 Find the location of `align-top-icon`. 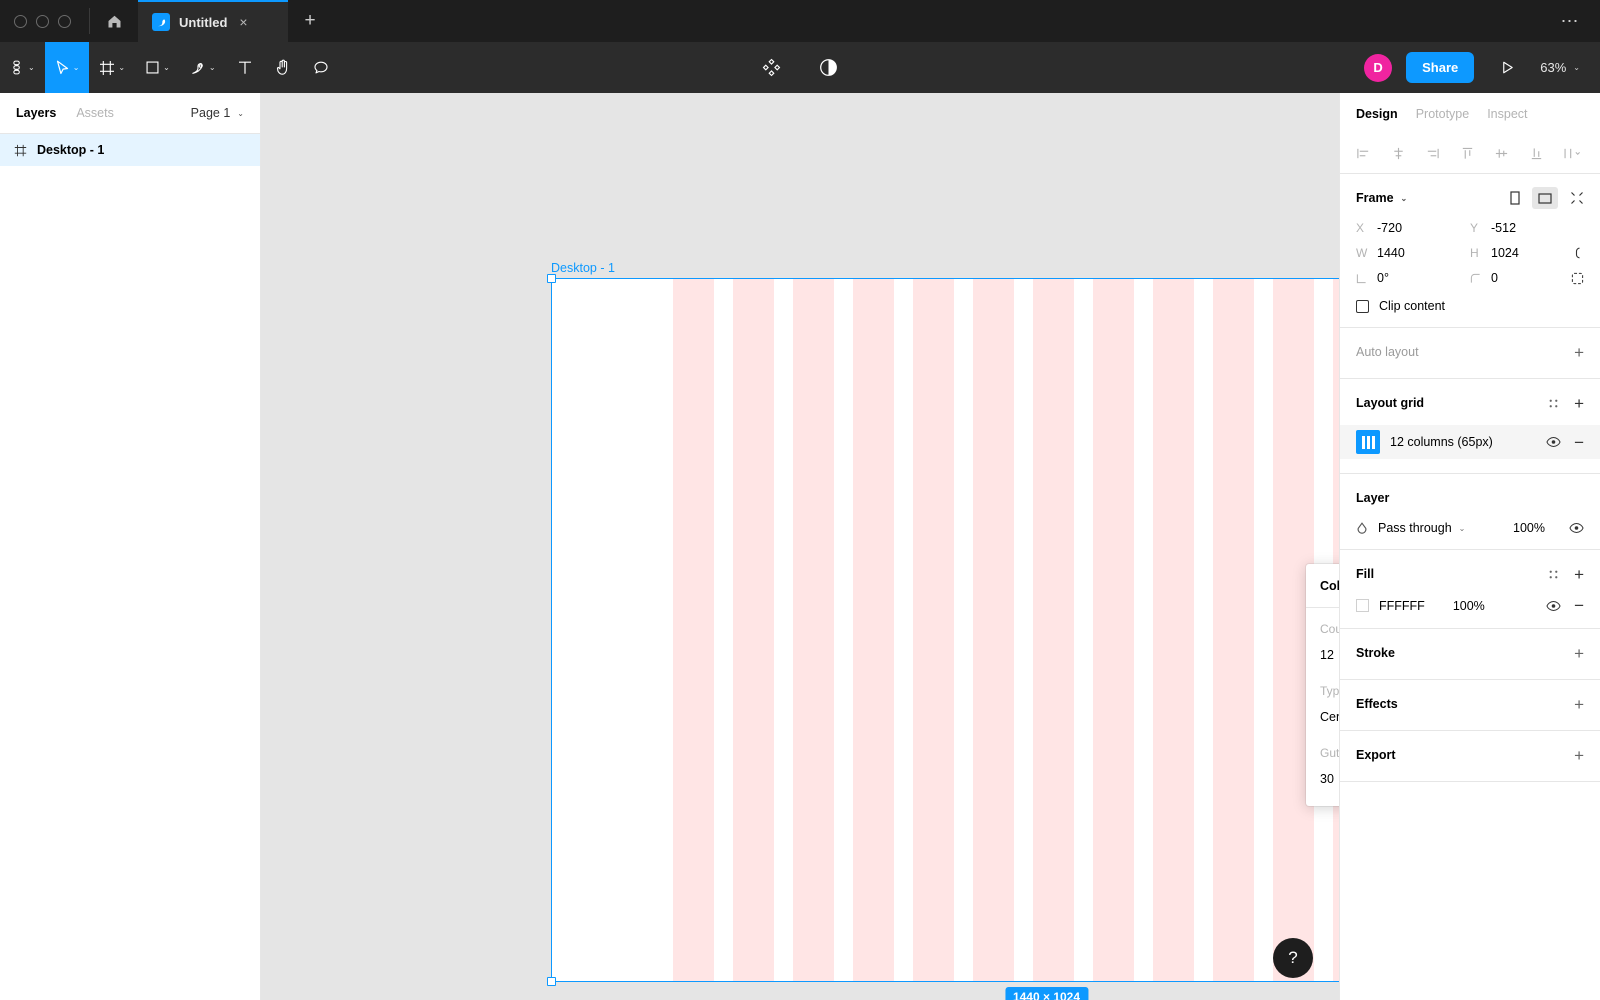

align-top-icon is located at coordinates (1467, 153).